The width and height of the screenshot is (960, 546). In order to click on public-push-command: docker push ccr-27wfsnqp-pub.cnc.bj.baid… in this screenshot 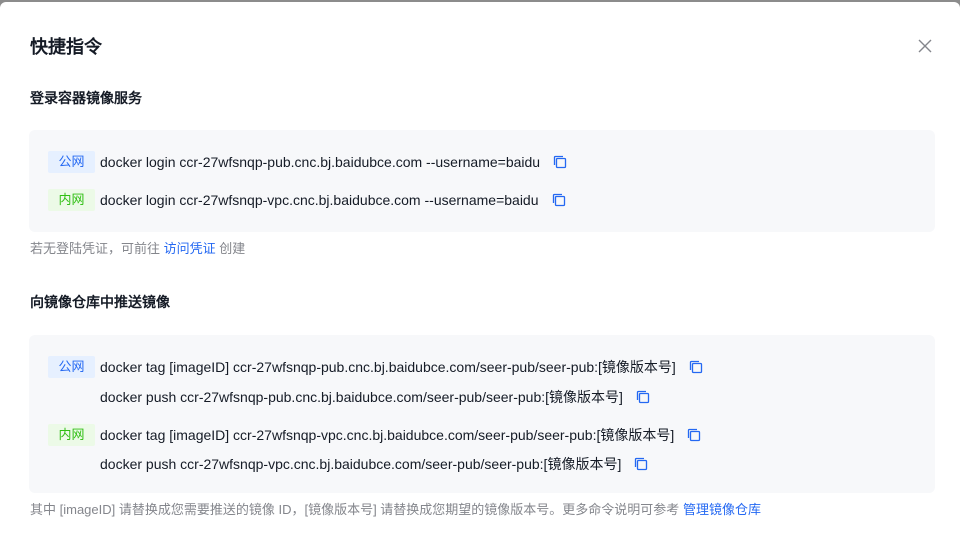, I will do `click(361, 397)`.